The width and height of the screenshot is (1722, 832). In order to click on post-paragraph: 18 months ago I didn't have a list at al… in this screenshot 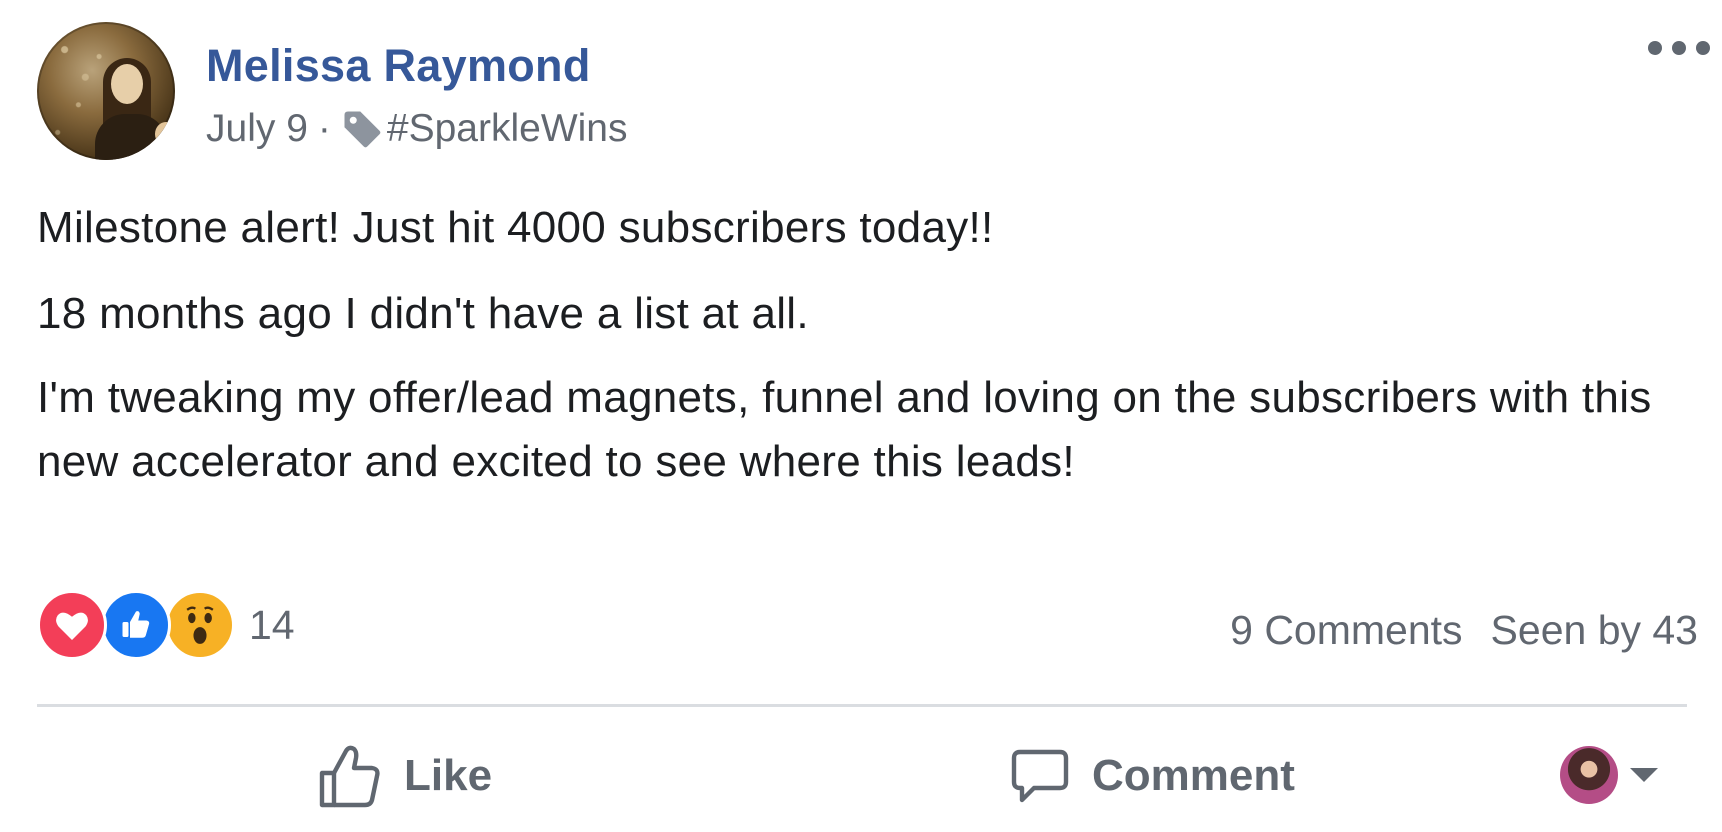, I will do `click(423, 313)`.